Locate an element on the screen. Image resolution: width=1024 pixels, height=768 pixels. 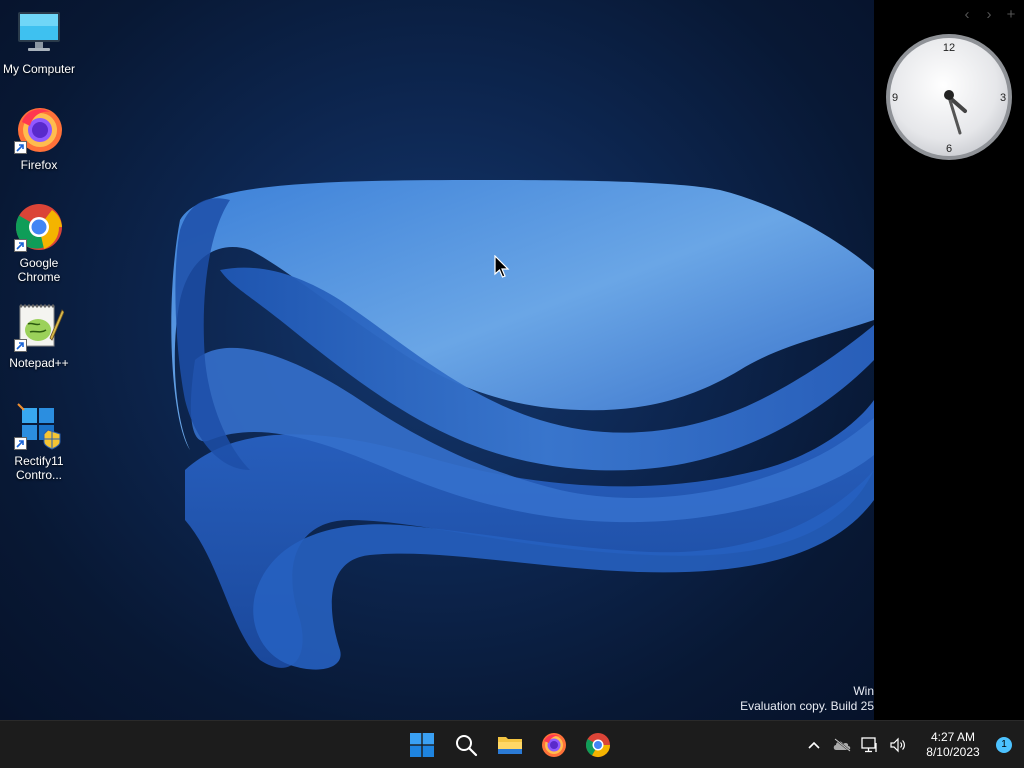
taskbar-pinned-apps is located at coordinates (510, 744).